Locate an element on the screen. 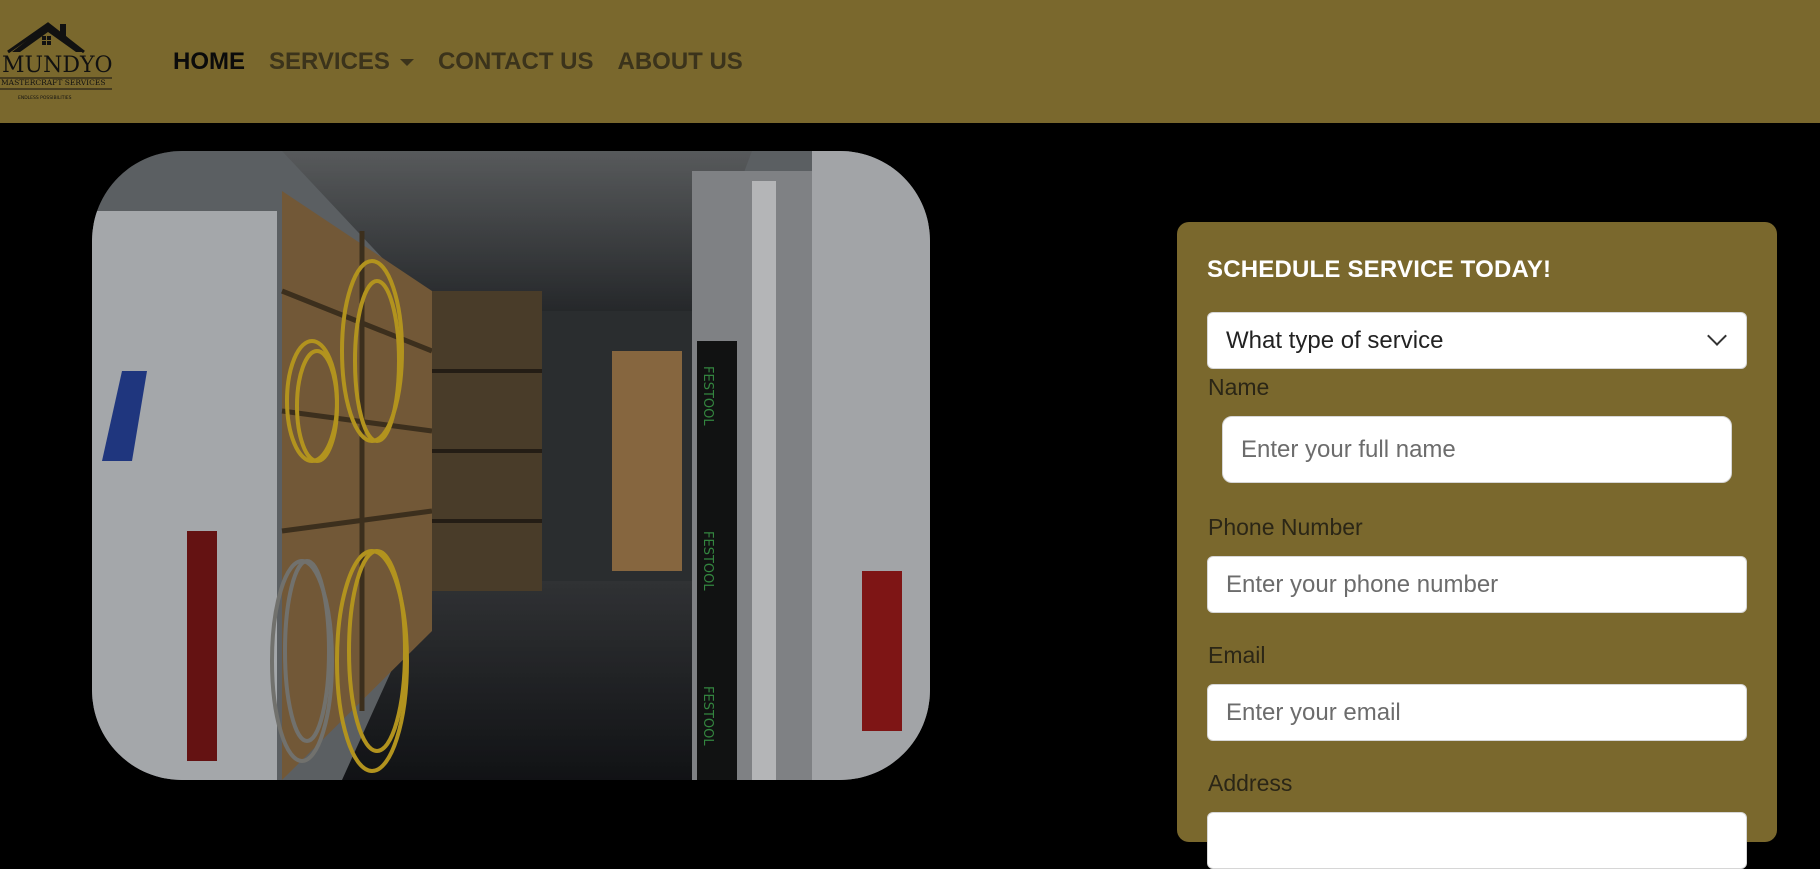 This screenshot has height=869, width=1820. caret-down-icon is located at coordinates (406, 62).